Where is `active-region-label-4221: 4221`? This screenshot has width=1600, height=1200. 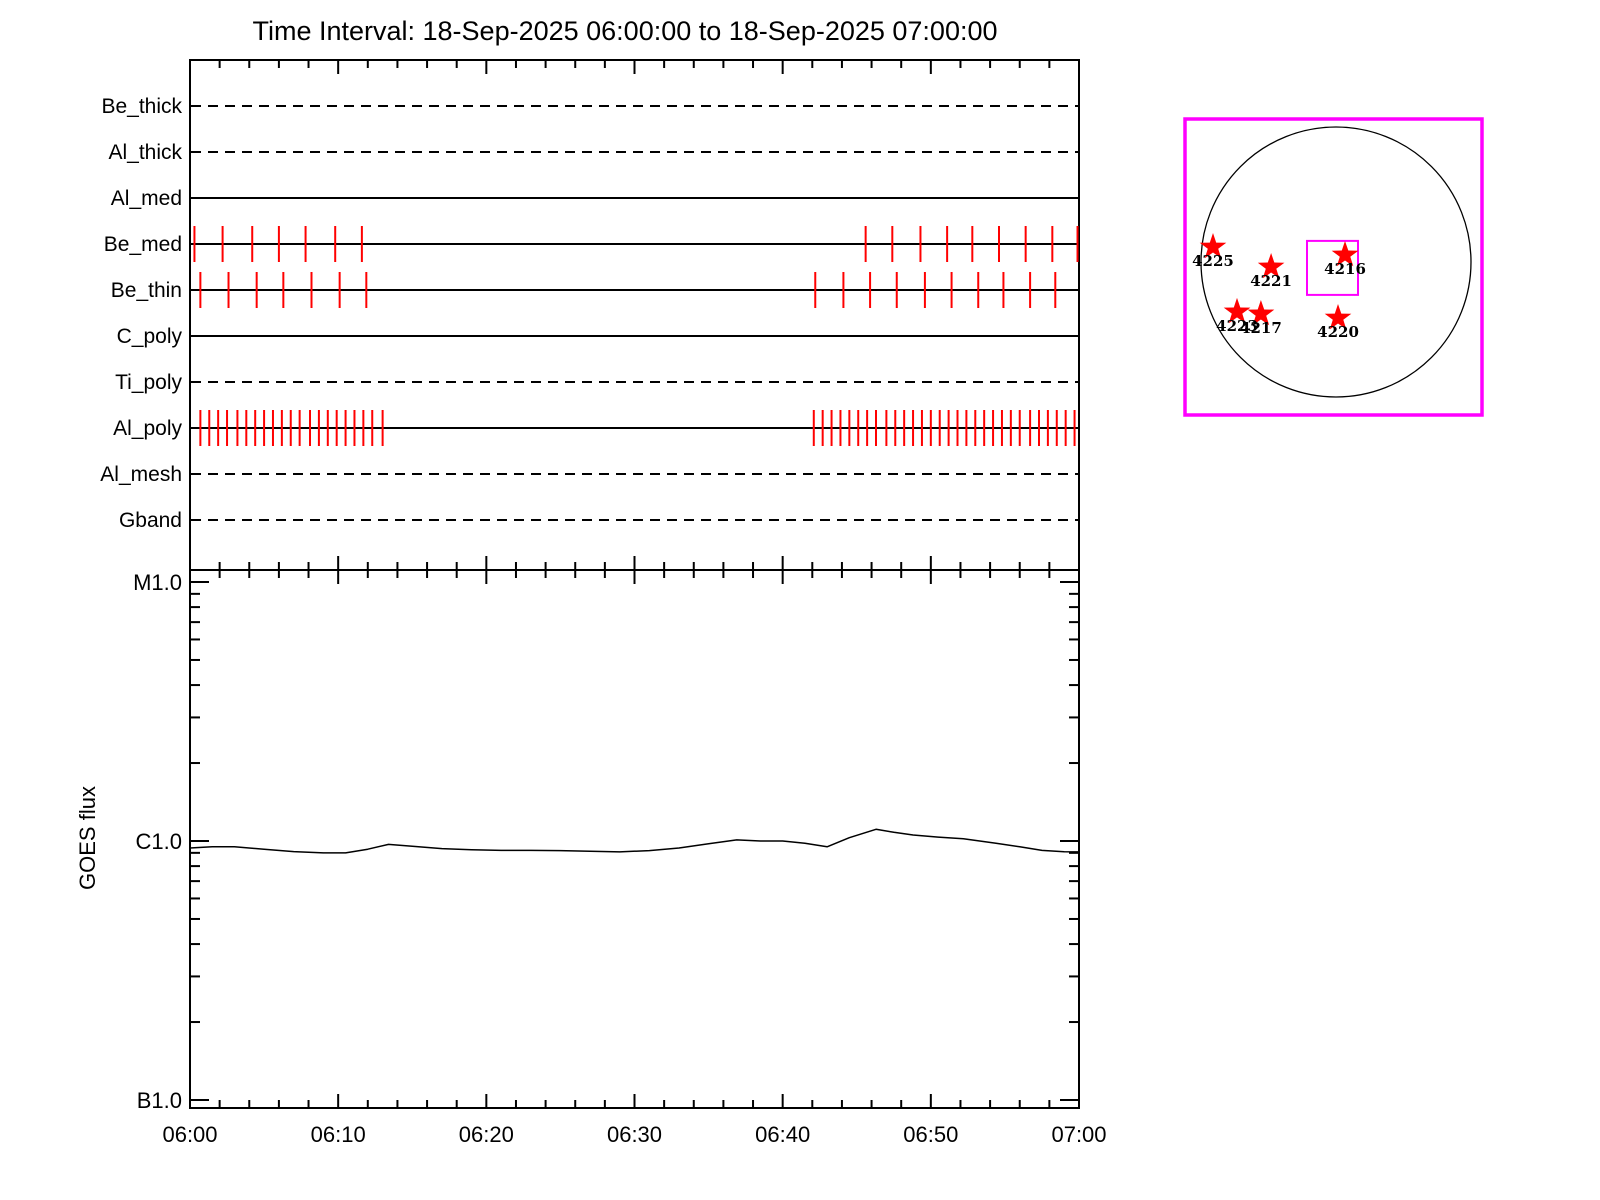 active-region-label-4221: 4221 is located at coordinates (1271, 281).